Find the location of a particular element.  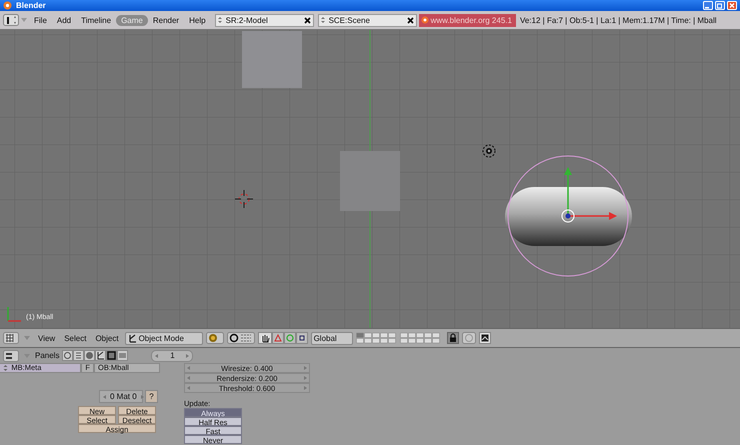

mode-dropdown: Object Mode is located at coordinates (163, 338).